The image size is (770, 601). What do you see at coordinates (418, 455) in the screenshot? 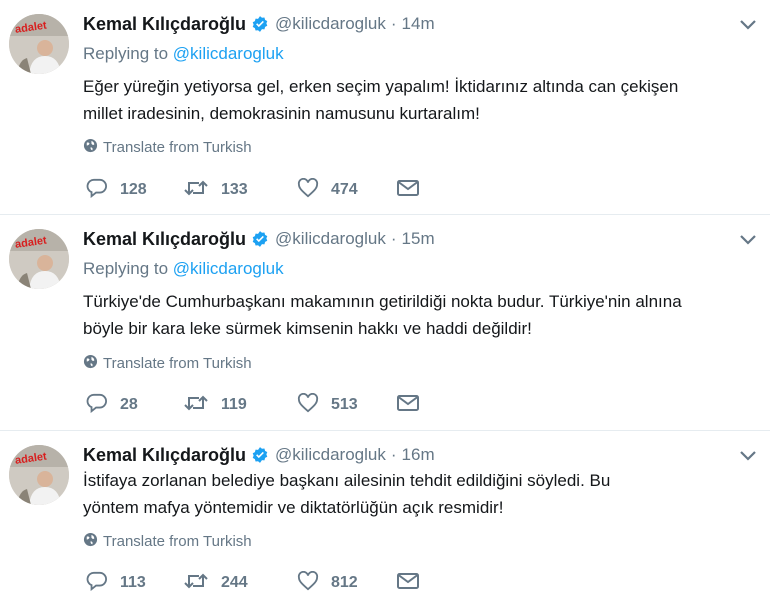
I see `timestamp: 16m` at bounding box center [418, 455].